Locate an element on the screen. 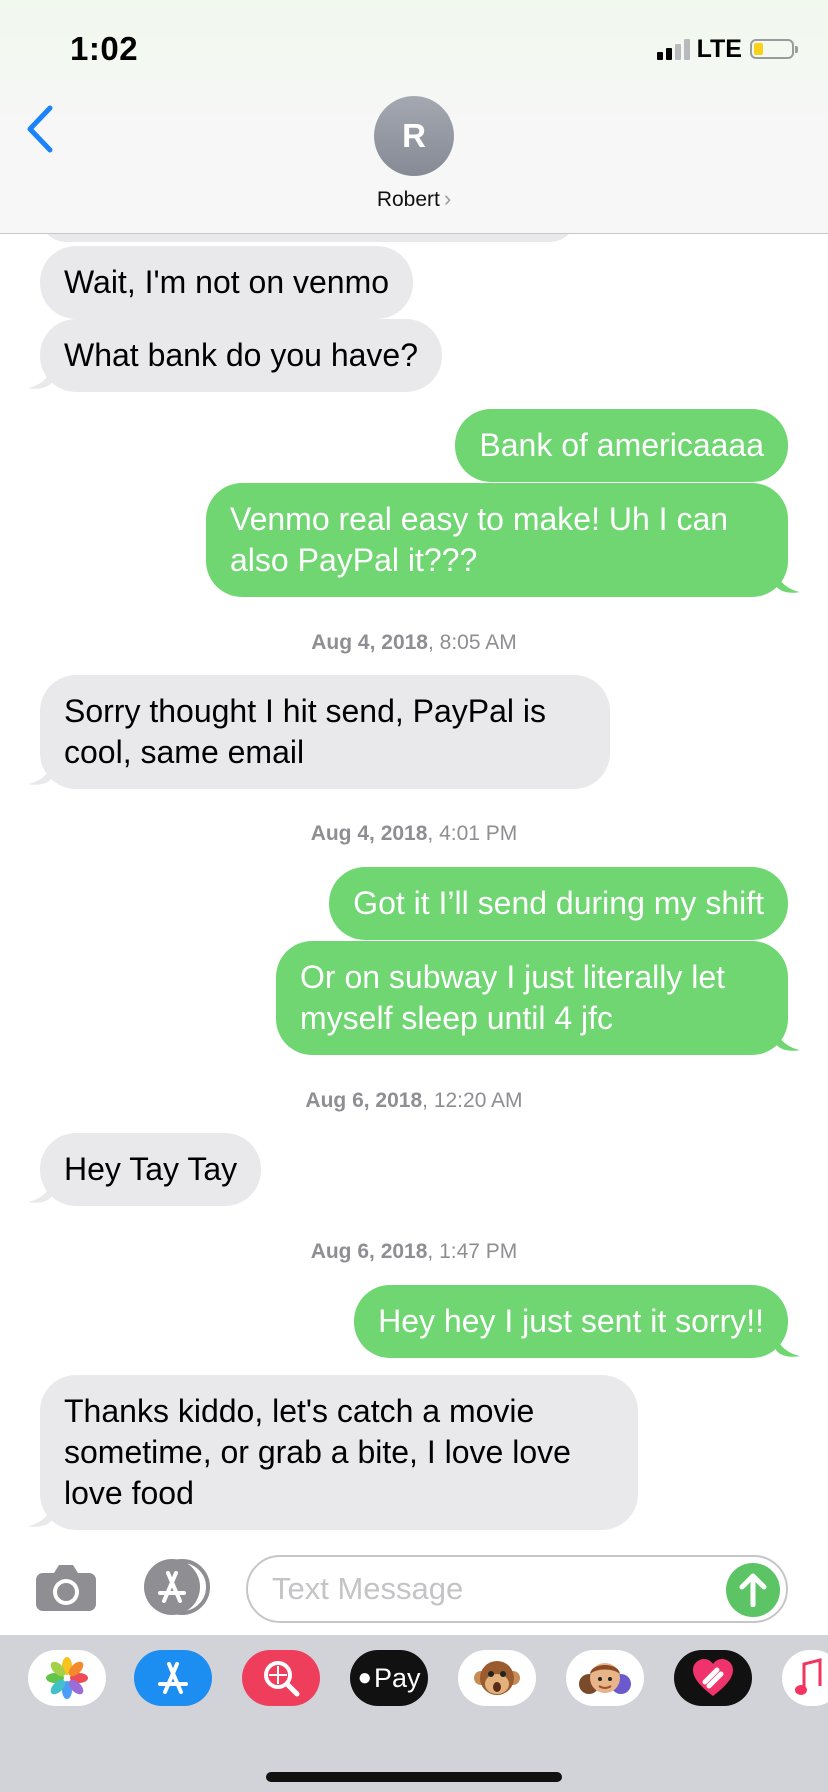 This screenshot has height=1792, width=828. status-indicators: LTE is located at coordinates (727, 49).